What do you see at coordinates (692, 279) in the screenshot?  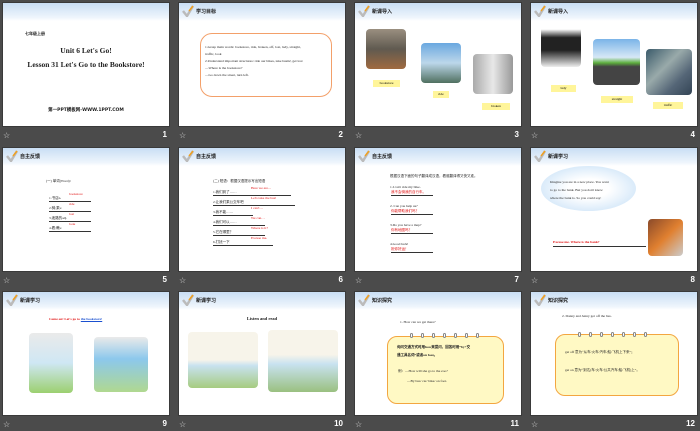 I see `slide-number: 8` at bounding box center [692, 279].